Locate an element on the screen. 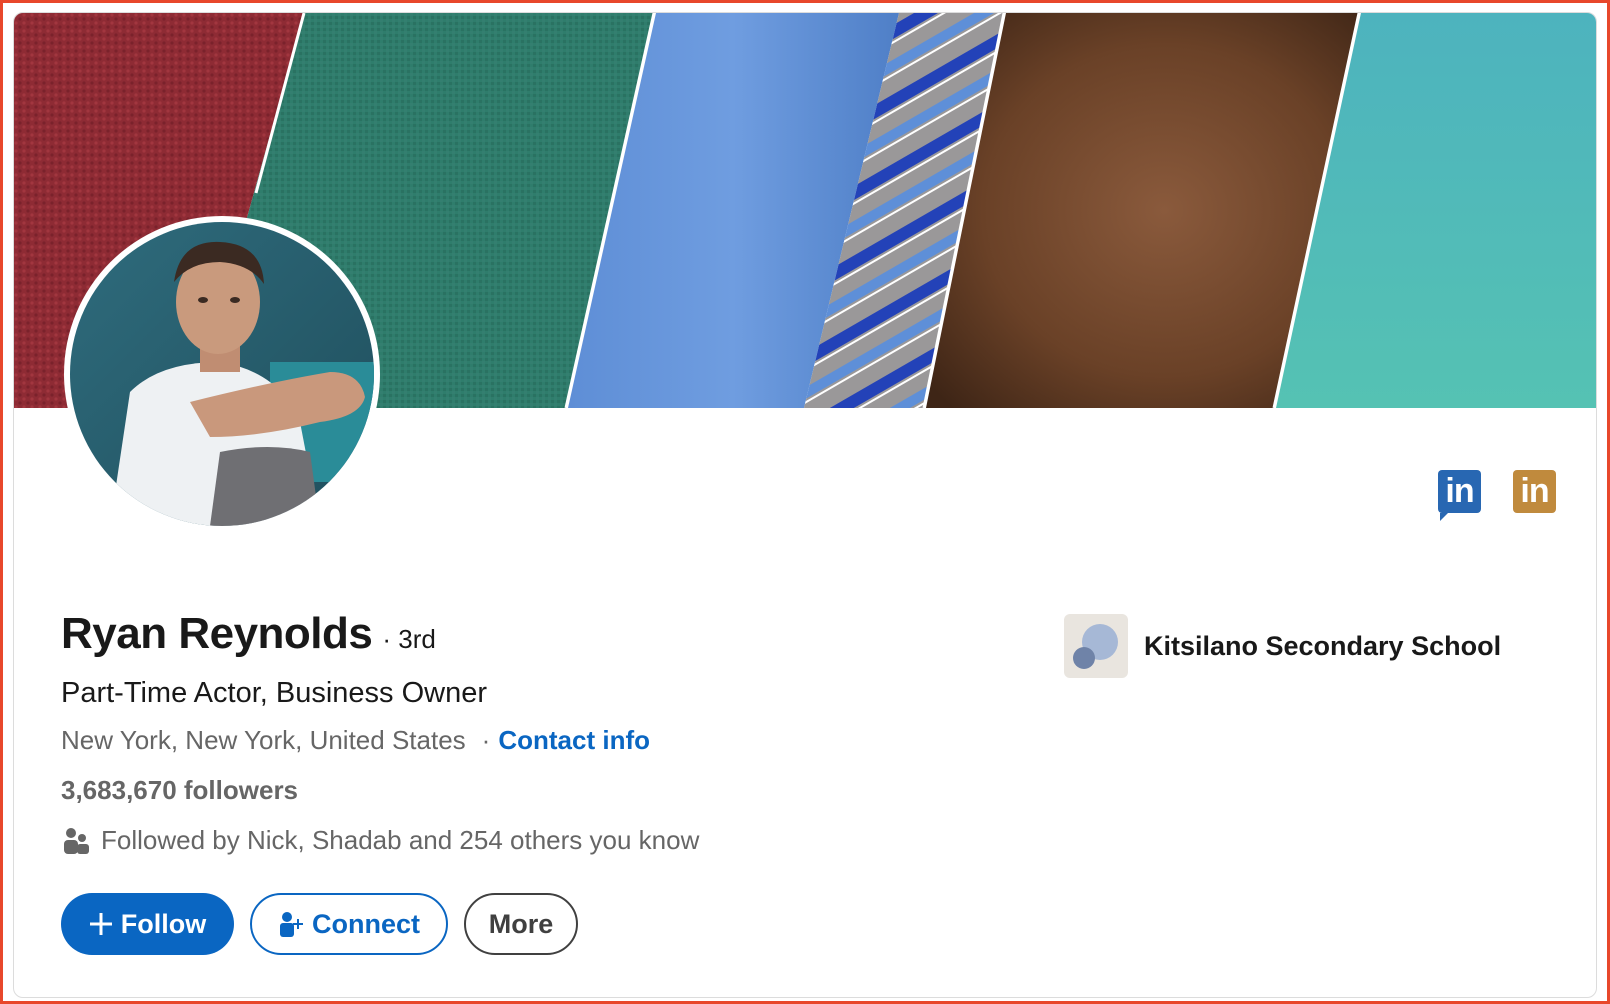  name-row: Ryan Reynolds · 3rd is located at coordinates (248, 634).